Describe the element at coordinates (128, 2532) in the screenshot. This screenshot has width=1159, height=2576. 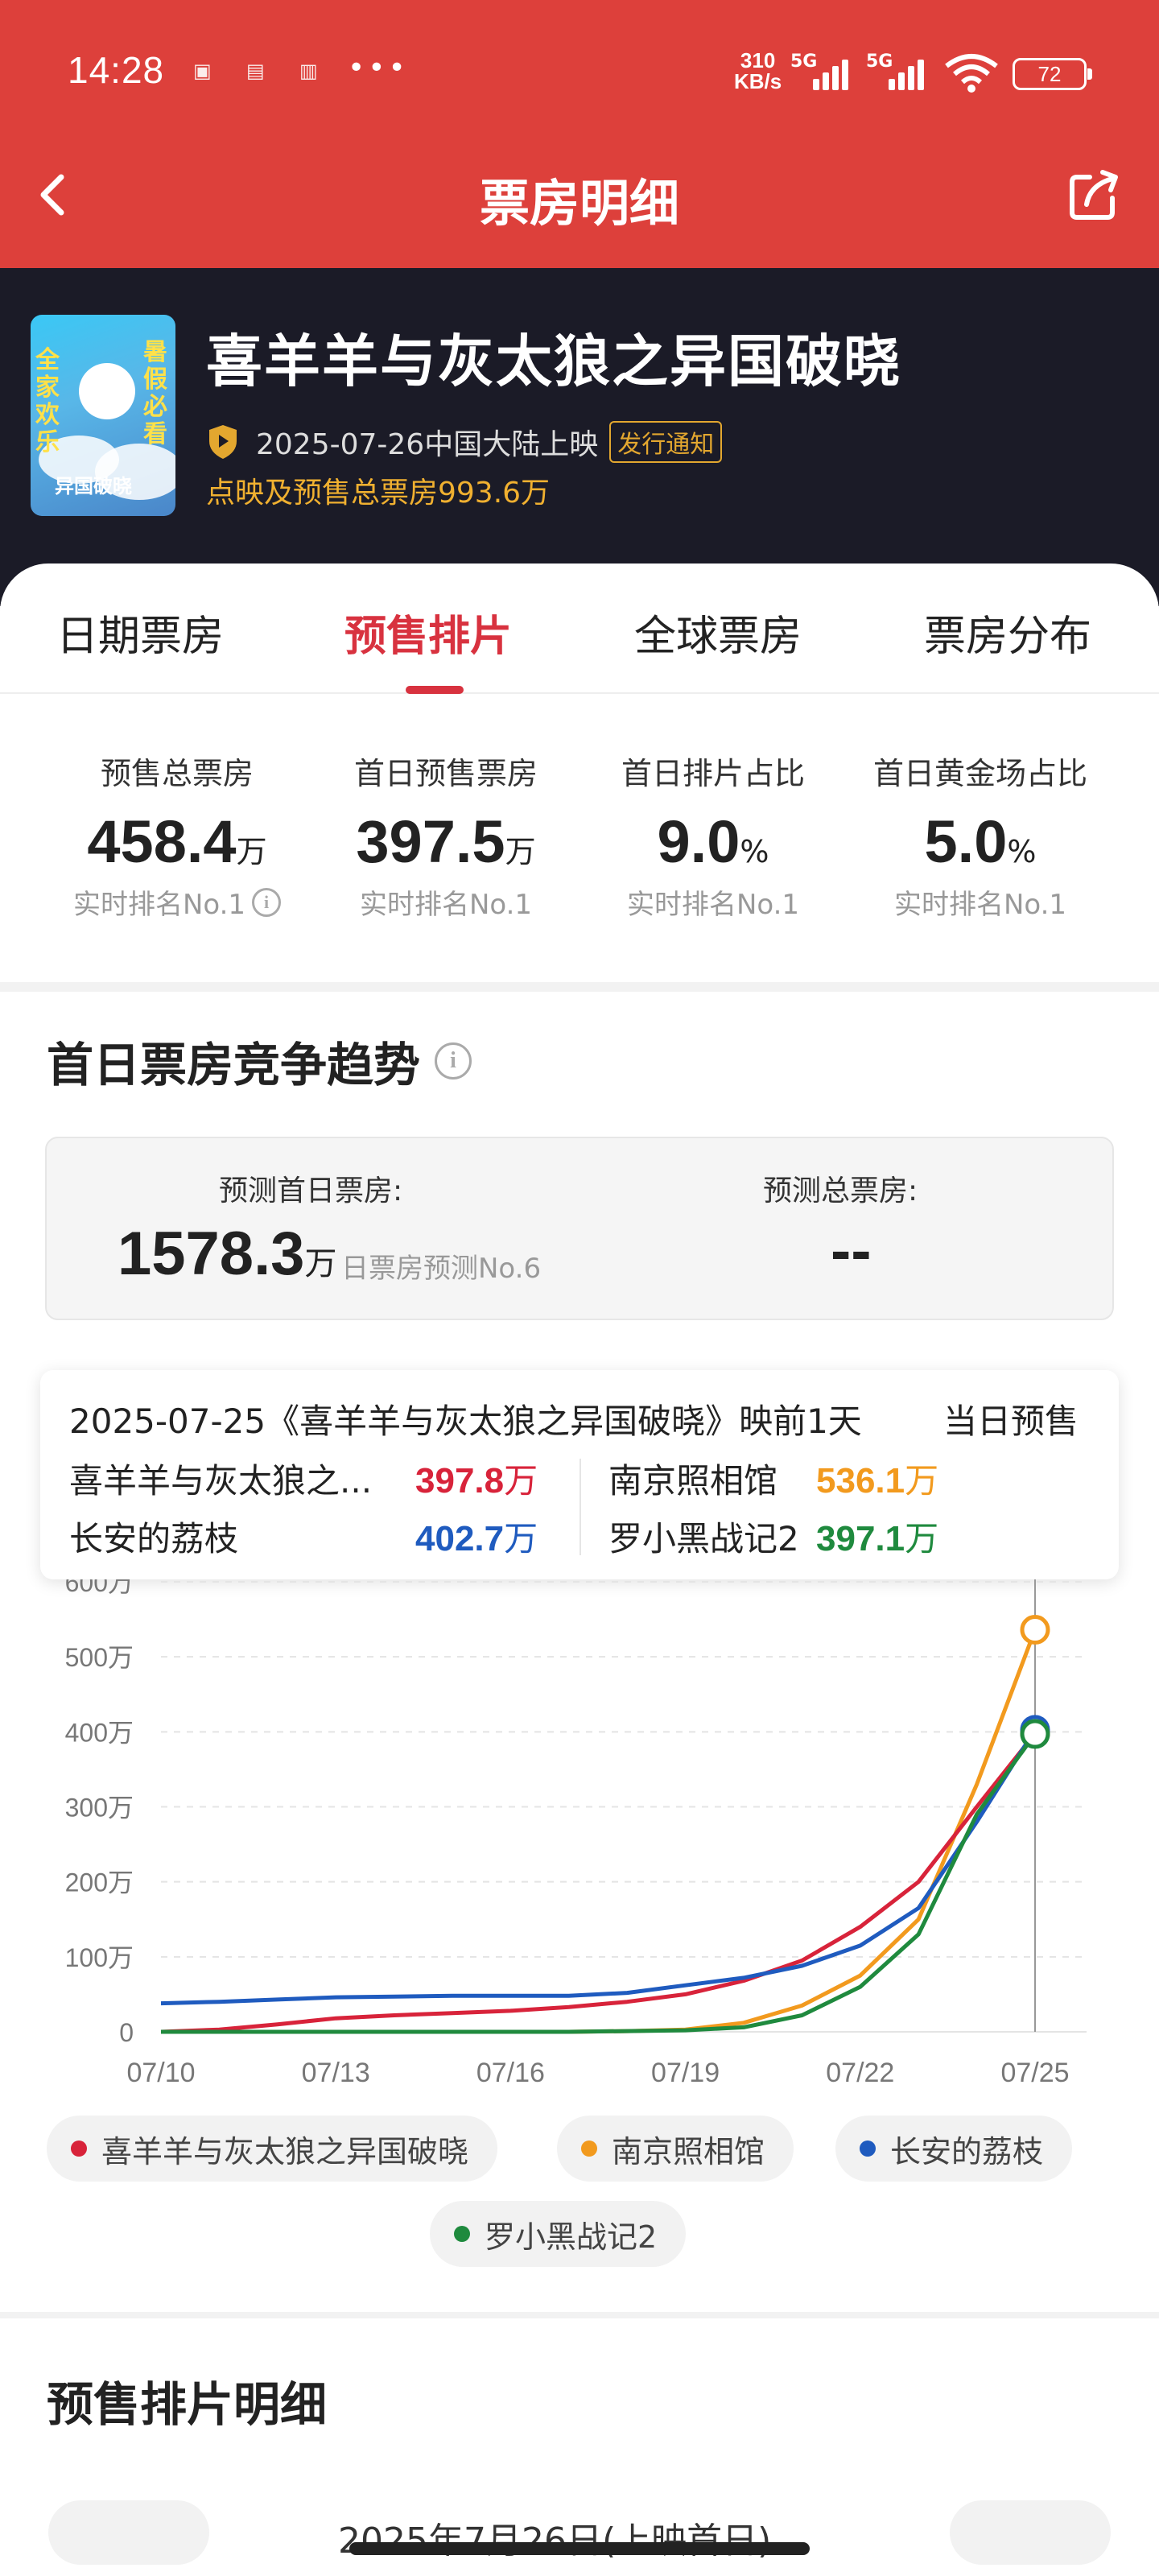
I see `prev-date-button` at that location.